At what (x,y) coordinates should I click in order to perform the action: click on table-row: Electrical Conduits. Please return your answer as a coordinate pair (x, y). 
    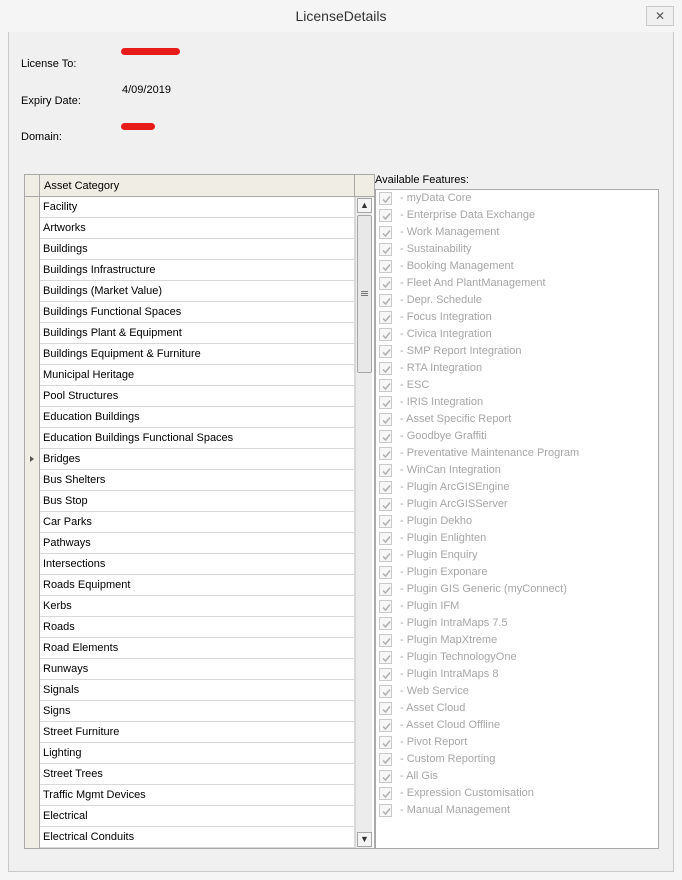
    Looking at the image, I should click on (190, 837).